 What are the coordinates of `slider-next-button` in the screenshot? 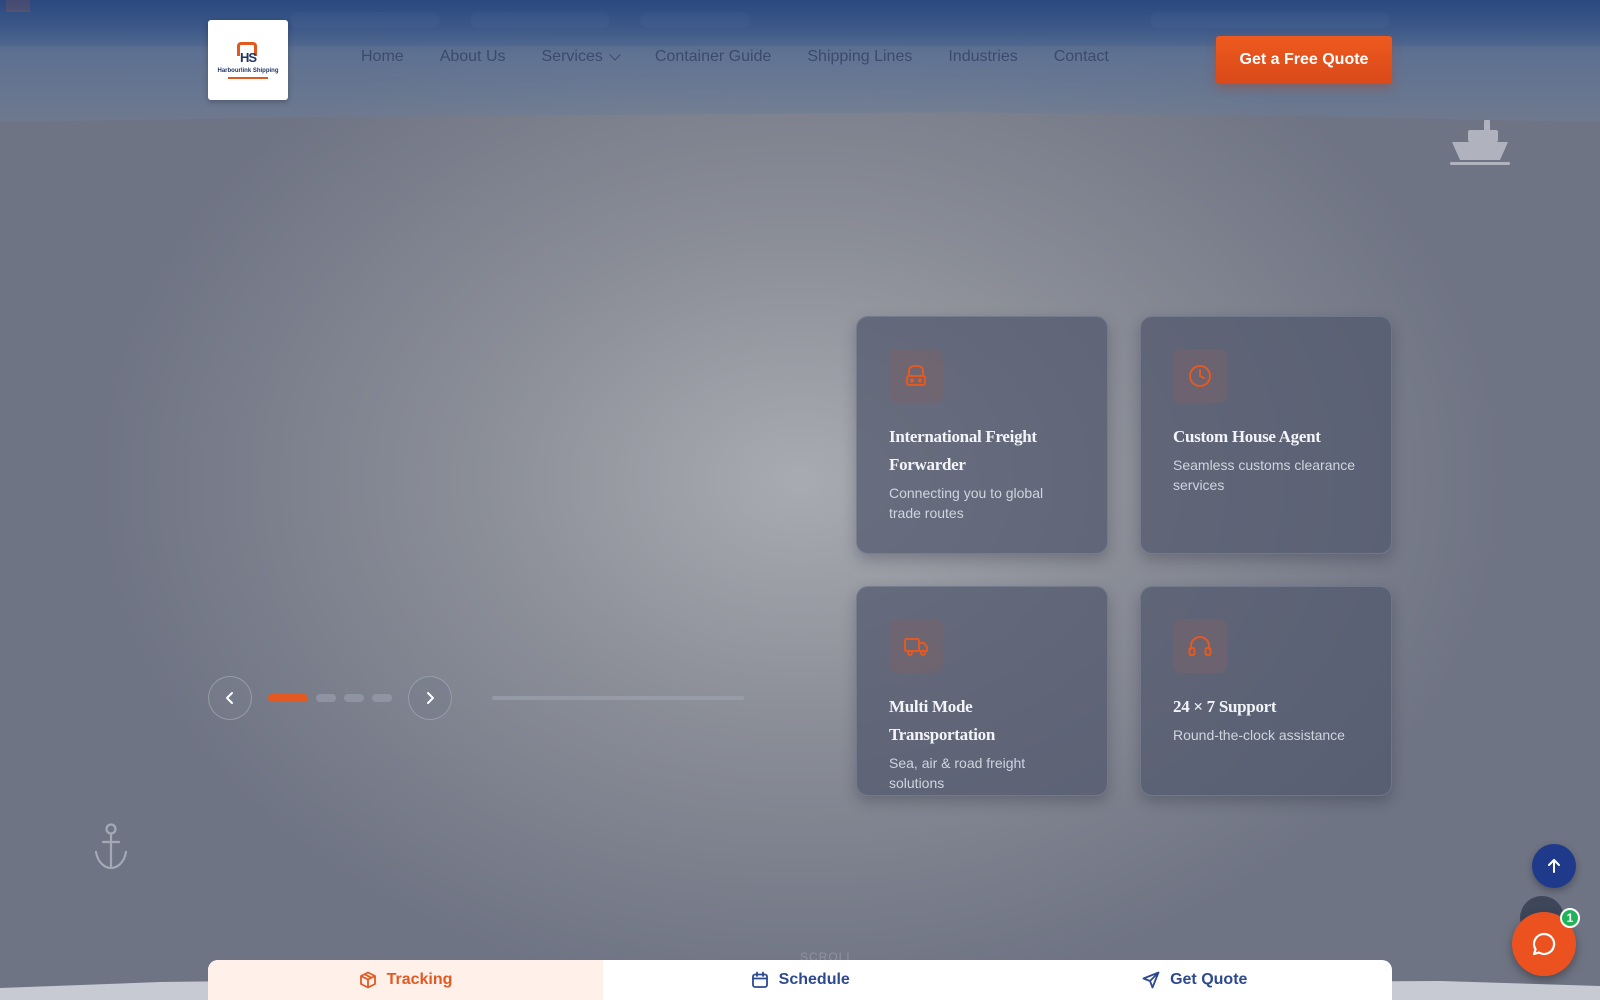 It's located at (430, 698).